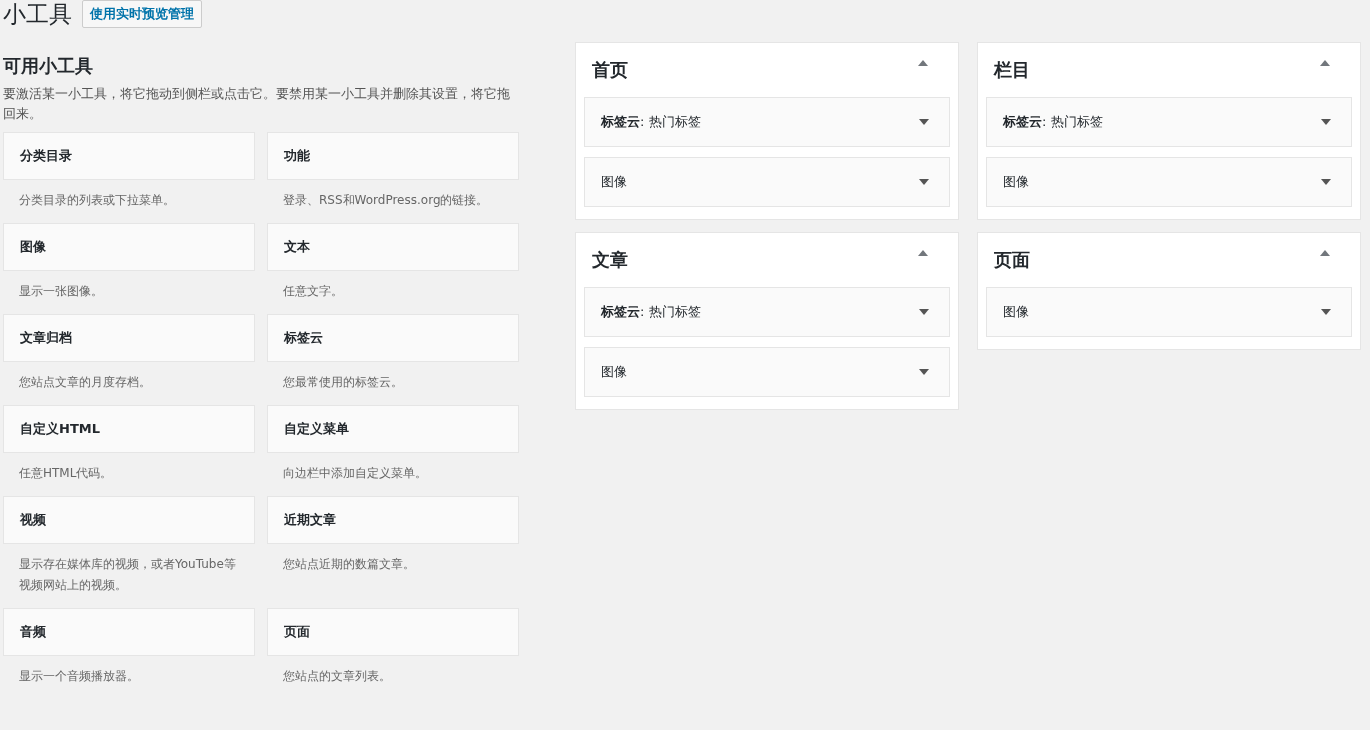 Image resolution: width=1370 pixels, height=730 pixels. I want to click on widget-item: 页面, so click(393, 632).